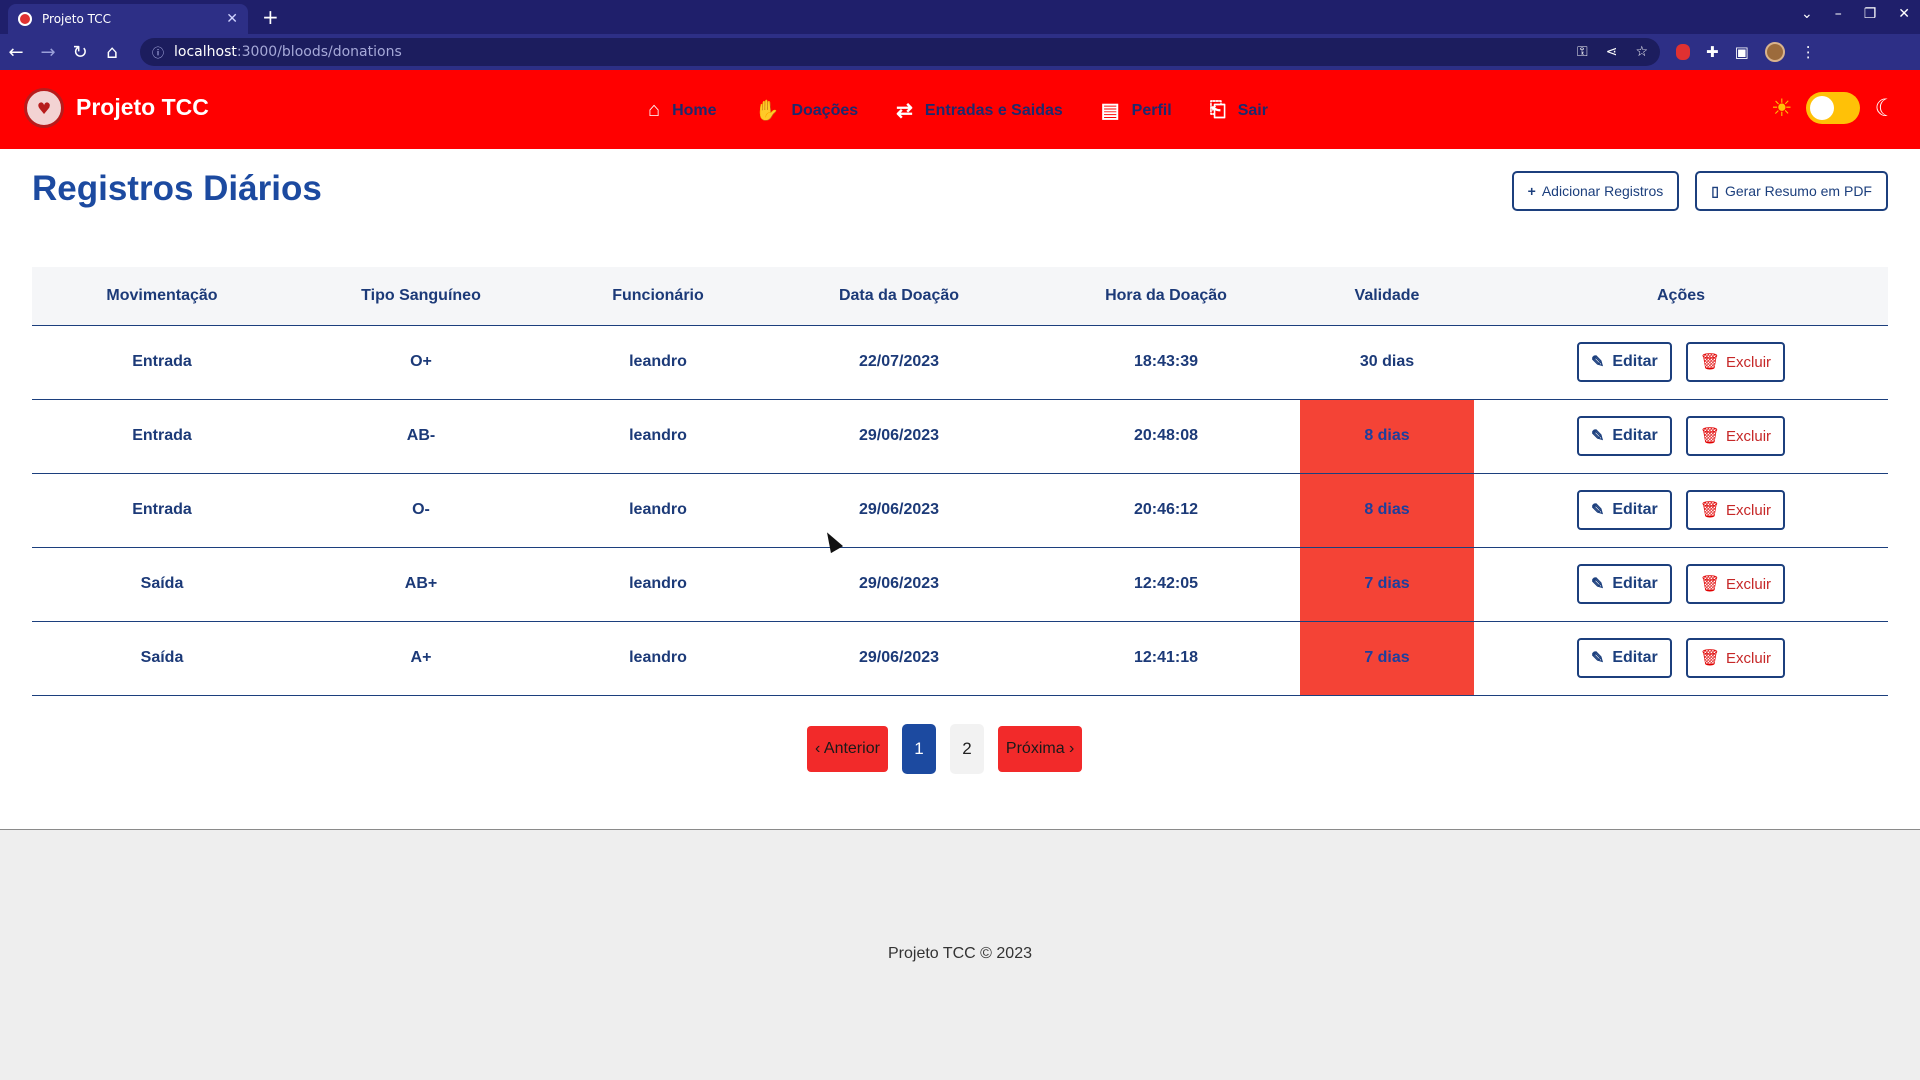 The image size is (1920, 1080). Describe the element at coordinates (900, 52) in the screenshot. I see `address-bar: ⓘ localhost :3000/bloods/donations ⚿ ⋖ ☆` at that location.